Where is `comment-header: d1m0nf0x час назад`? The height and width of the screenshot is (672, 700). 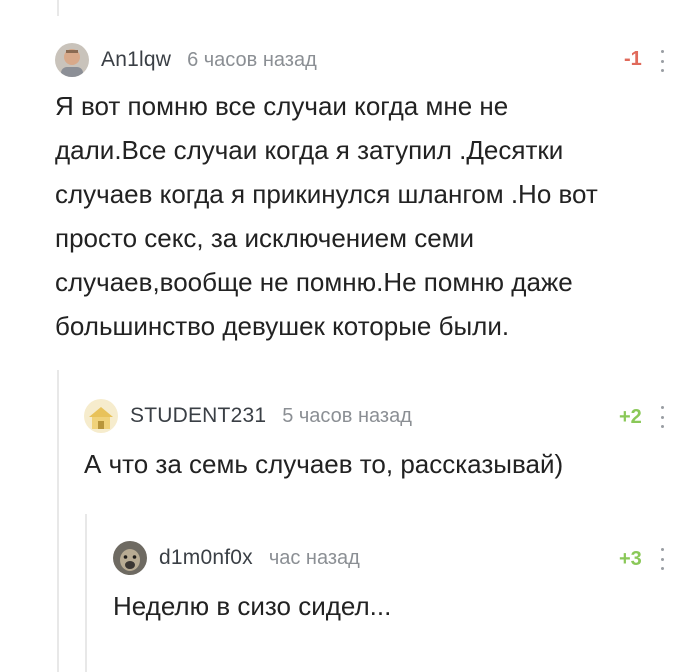 comment-header: d1m0nf0x час назад is located at coordinates (236, 558).